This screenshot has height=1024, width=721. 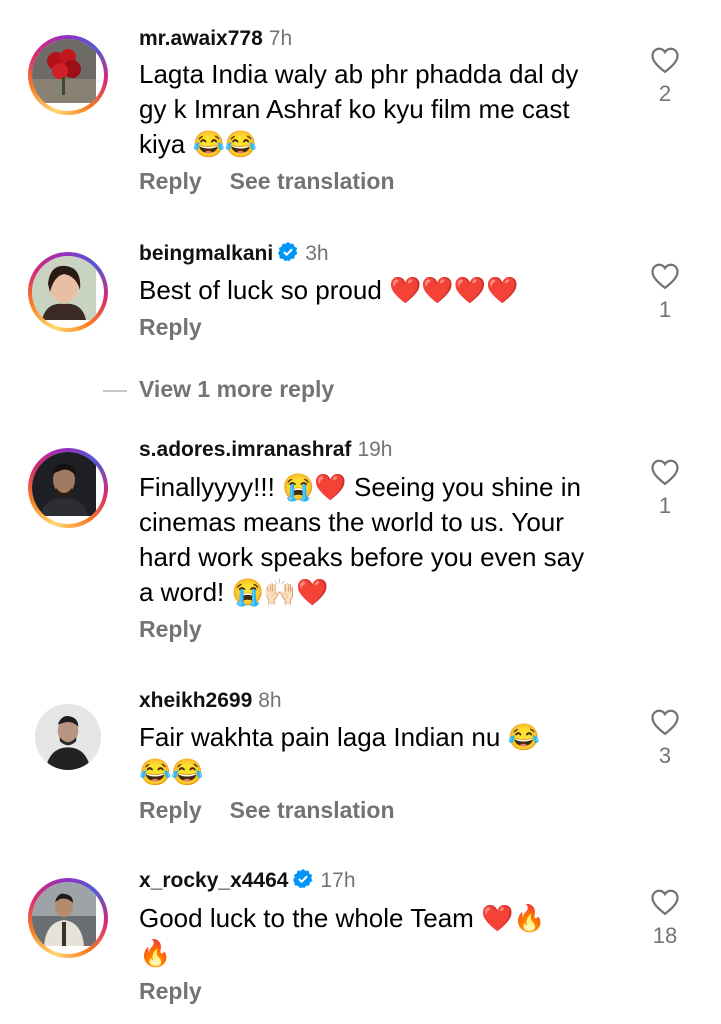 What do you see at coordinates (201, 38) in the screenshot?
I see `username: mr.awaix778` at bounding box center [201, 38].